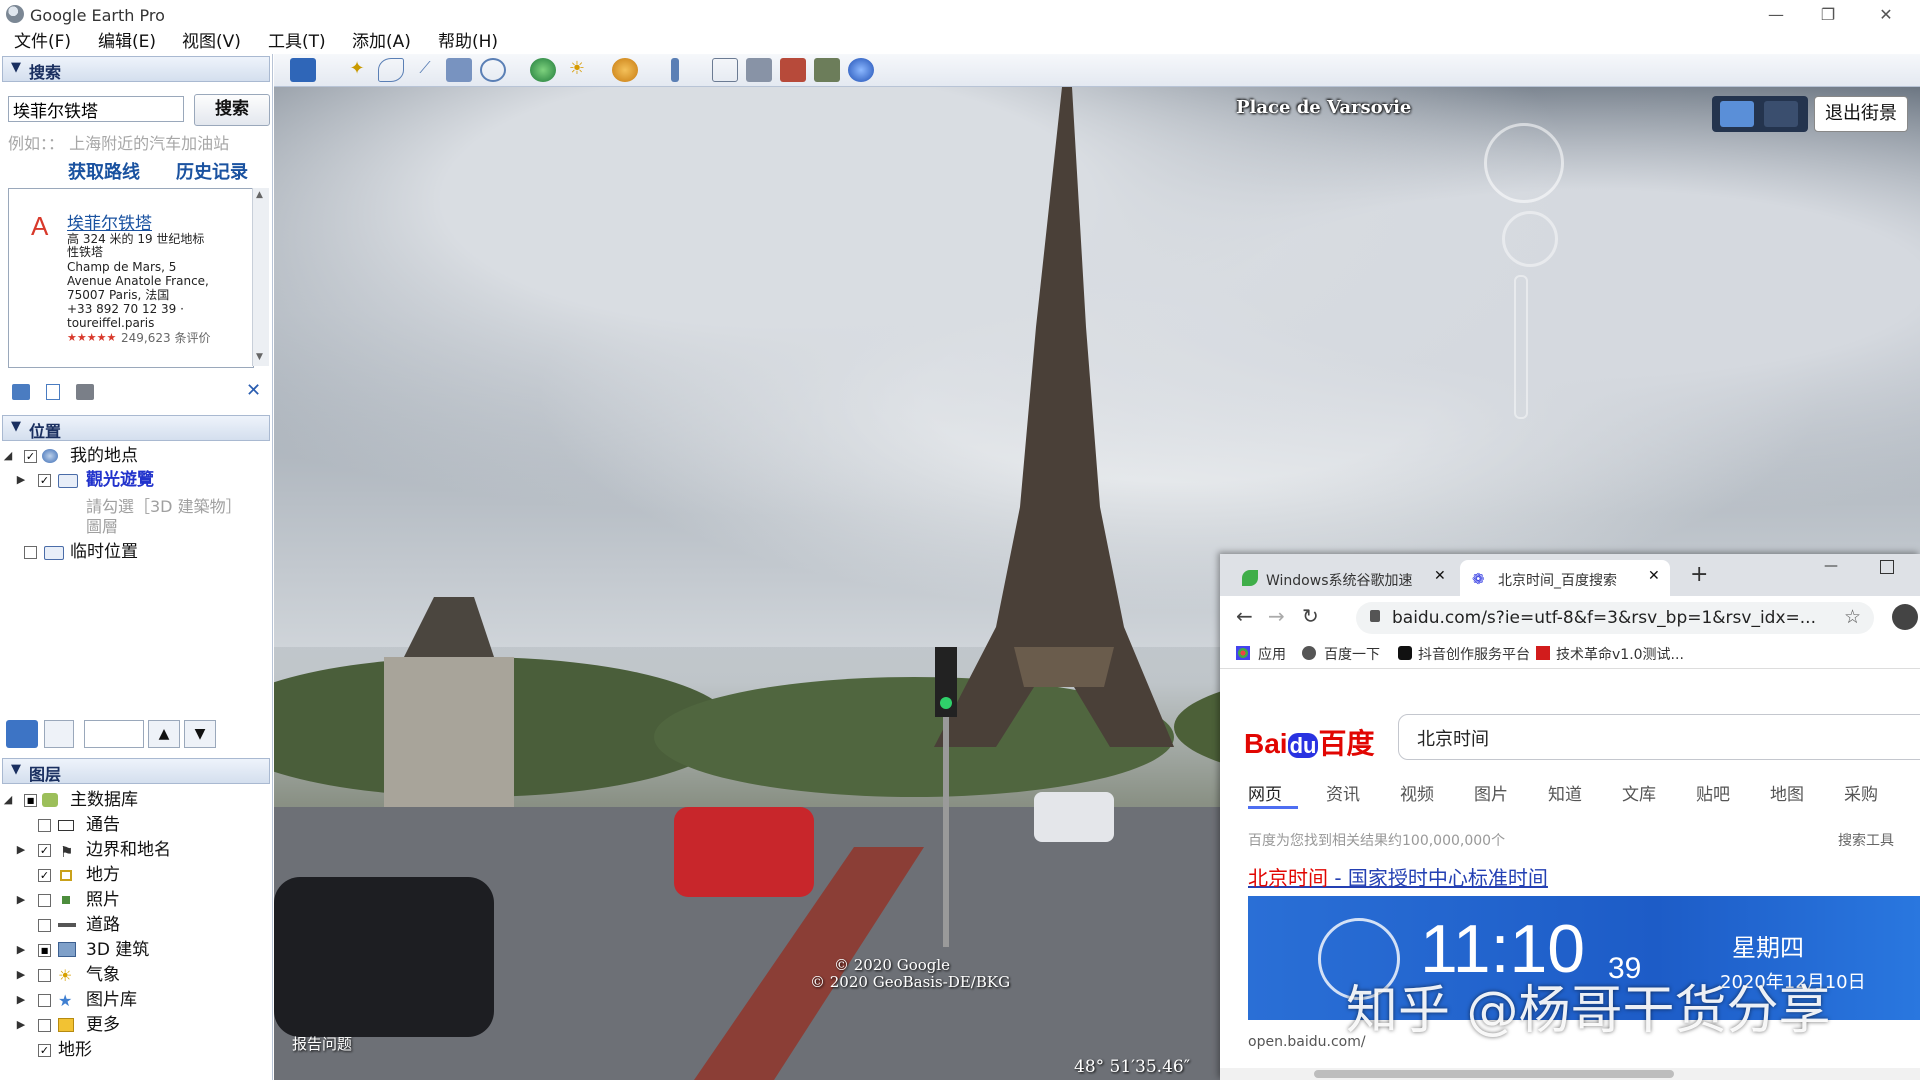 The height and width of the screenshot is (1080, 1920). I want to click on browser-maximize-button, so click(1887, 567).